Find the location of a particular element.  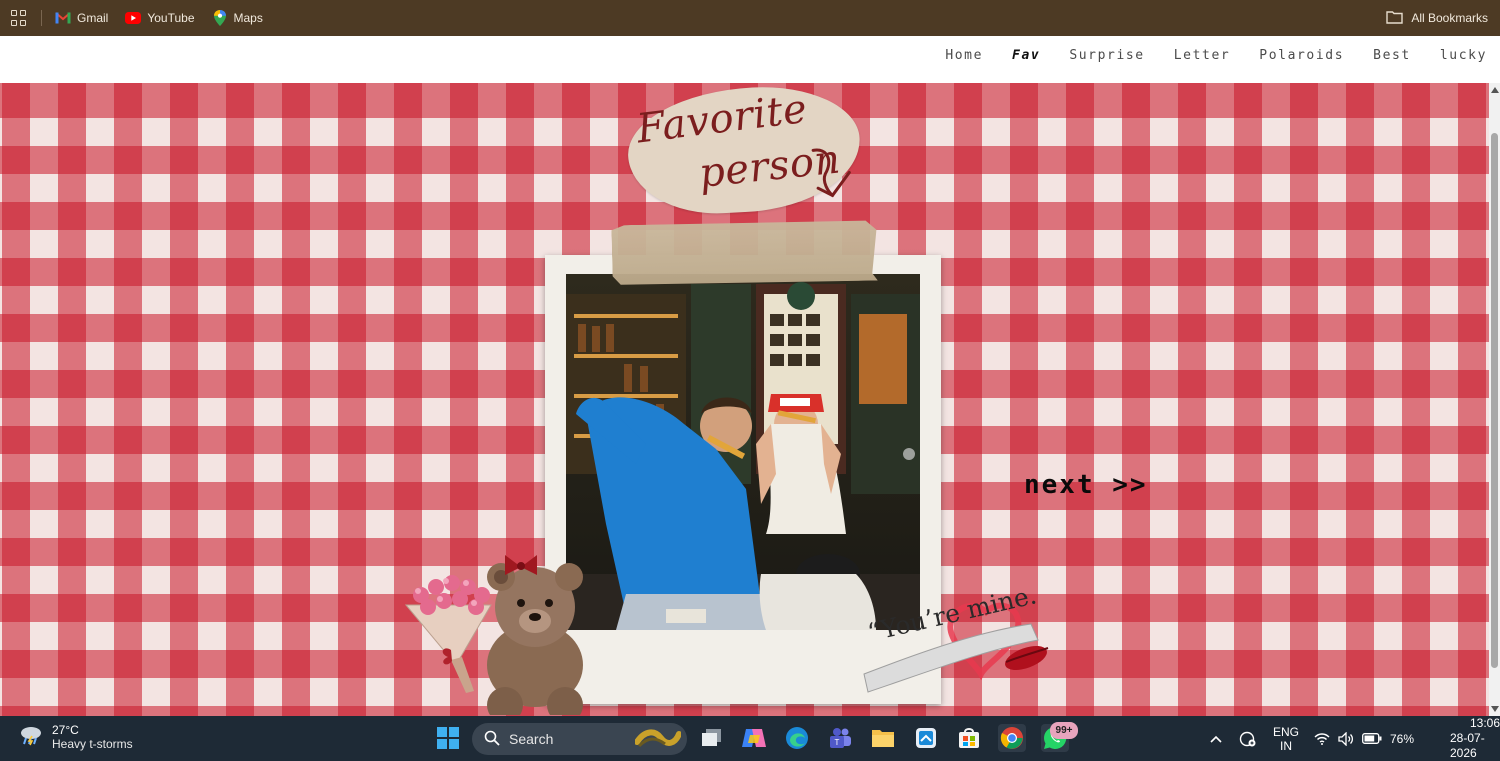

search-label: Search is located at coordinates (531, 739).